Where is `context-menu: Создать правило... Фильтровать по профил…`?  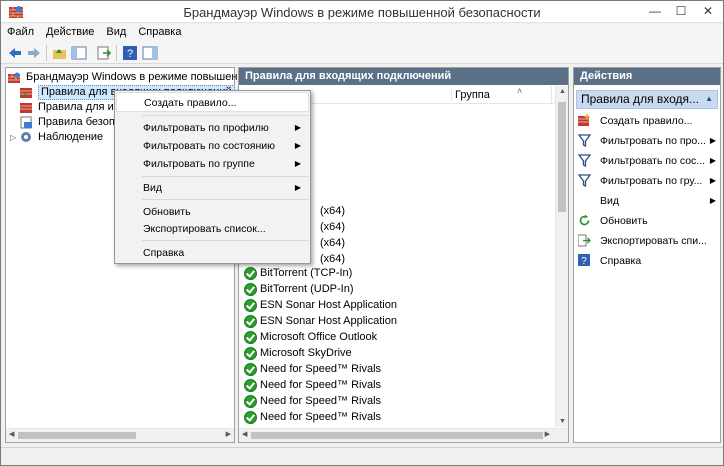
context-menu: Создать правило... Фильтровать по профил… is located at coordinates (212, 177).